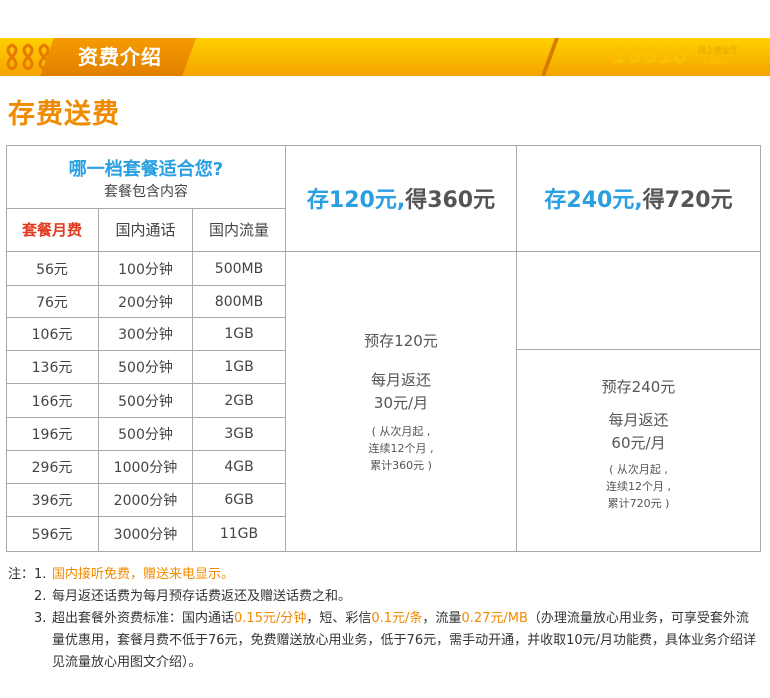  What do you see at coordinates (714, 61) in the screenshot?
I see `brand-domain: .com` at bounding box center [714, 61].